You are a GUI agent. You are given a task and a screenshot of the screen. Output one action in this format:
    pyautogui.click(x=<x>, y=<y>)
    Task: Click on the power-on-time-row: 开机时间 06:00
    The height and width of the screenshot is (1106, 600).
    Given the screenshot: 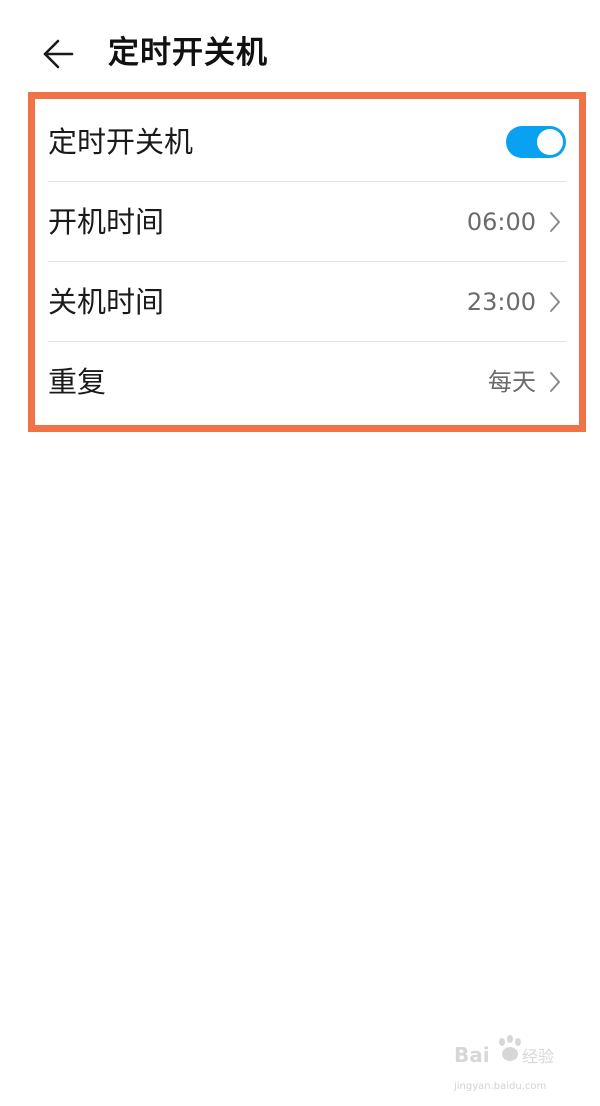 What is the action you would take?
    pyautogui.click(x=307, y=222)
    